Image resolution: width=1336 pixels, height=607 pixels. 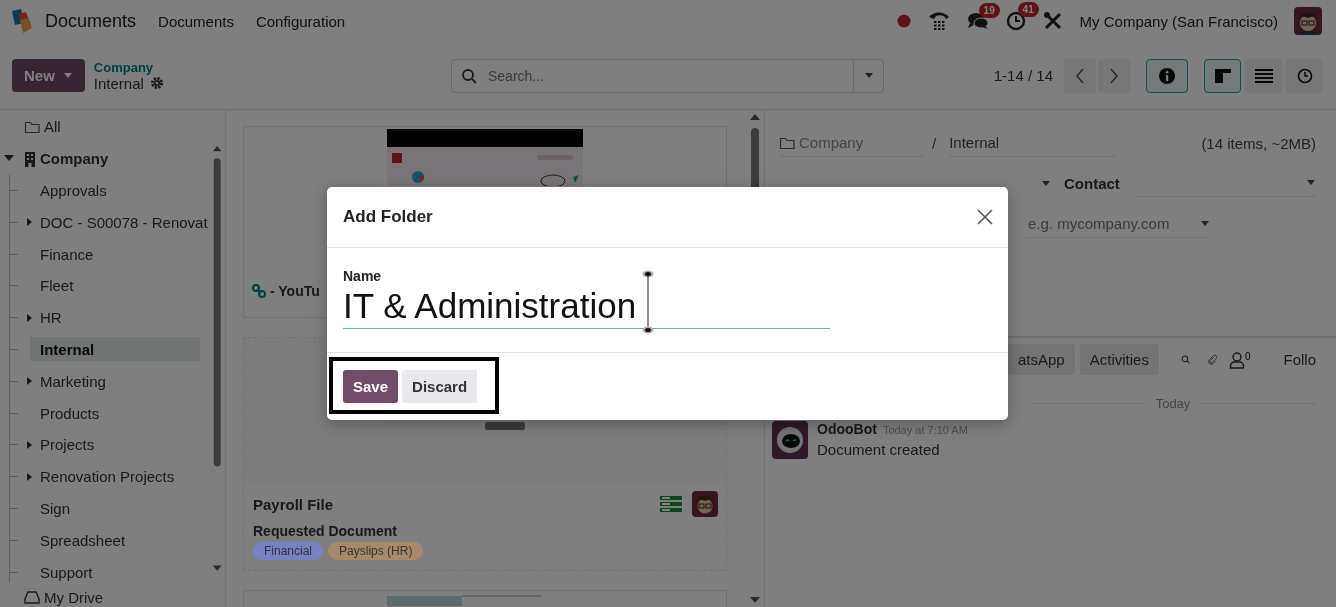 What do you see at coordinates (300, 21) in the screenshot?
I see `menu-item: Configuration` at bounding box center [300, 21].